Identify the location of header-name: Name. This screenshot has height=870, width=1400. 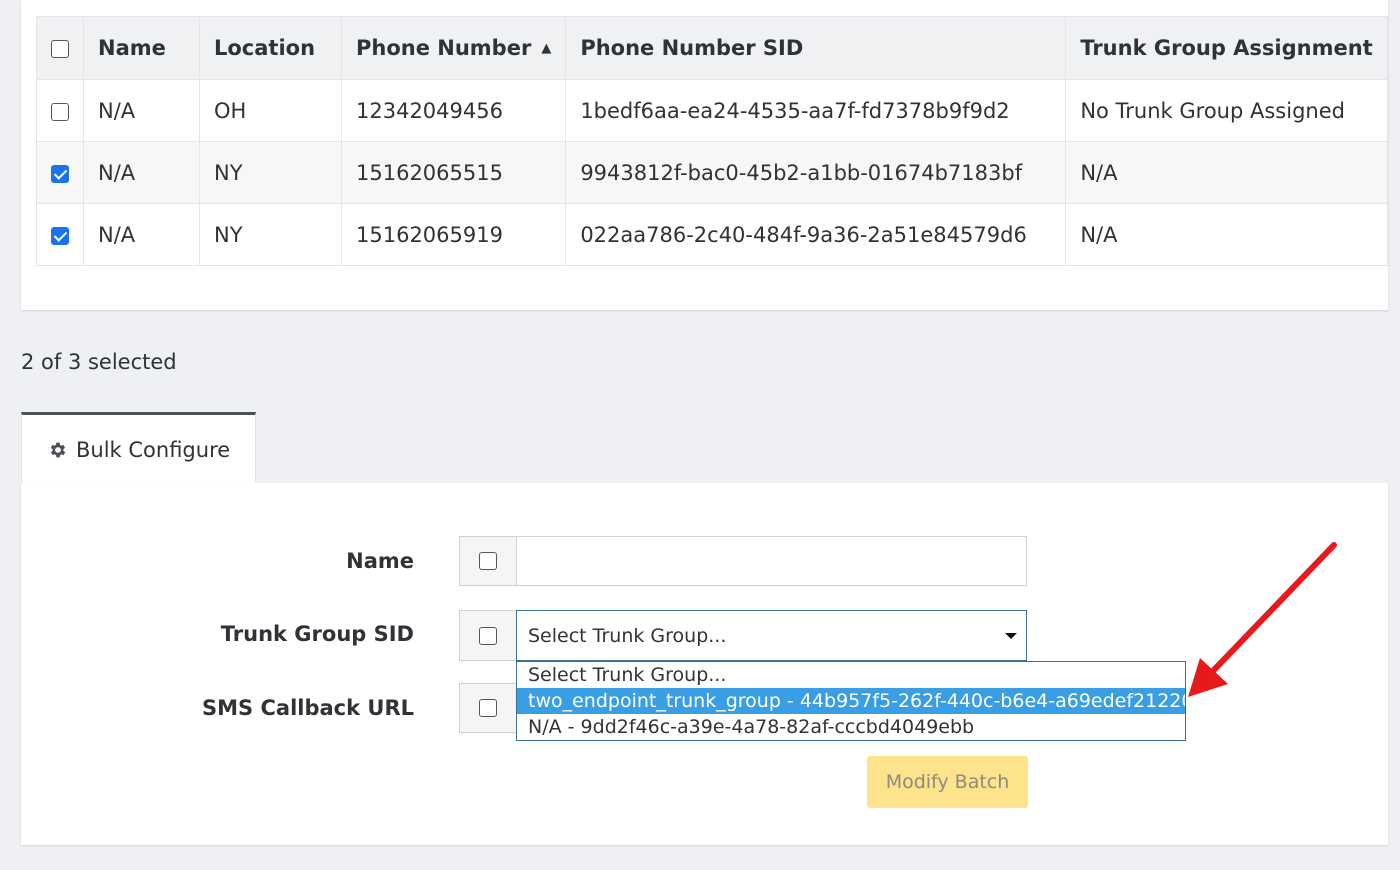
(141, 48).